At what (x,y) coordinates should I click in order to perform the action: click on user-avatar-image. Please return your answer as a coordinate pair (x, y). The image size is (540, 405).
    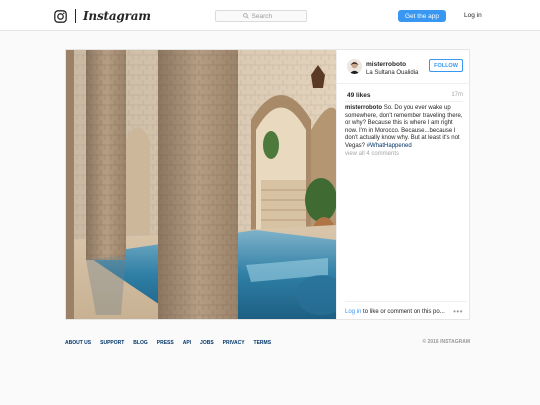
    Looking at the image, I should click on (354, 66).